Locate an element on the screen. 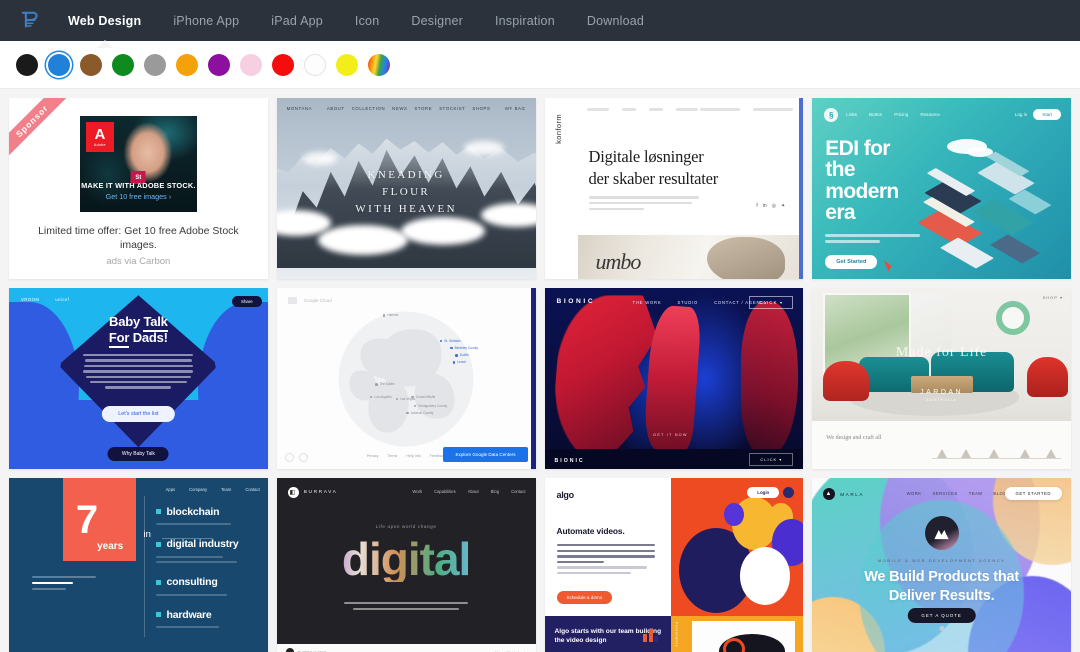 This screenshot has width=1080, height=652. nav-item-iphone-app: iPhone App is located at coordinates (206, 20).